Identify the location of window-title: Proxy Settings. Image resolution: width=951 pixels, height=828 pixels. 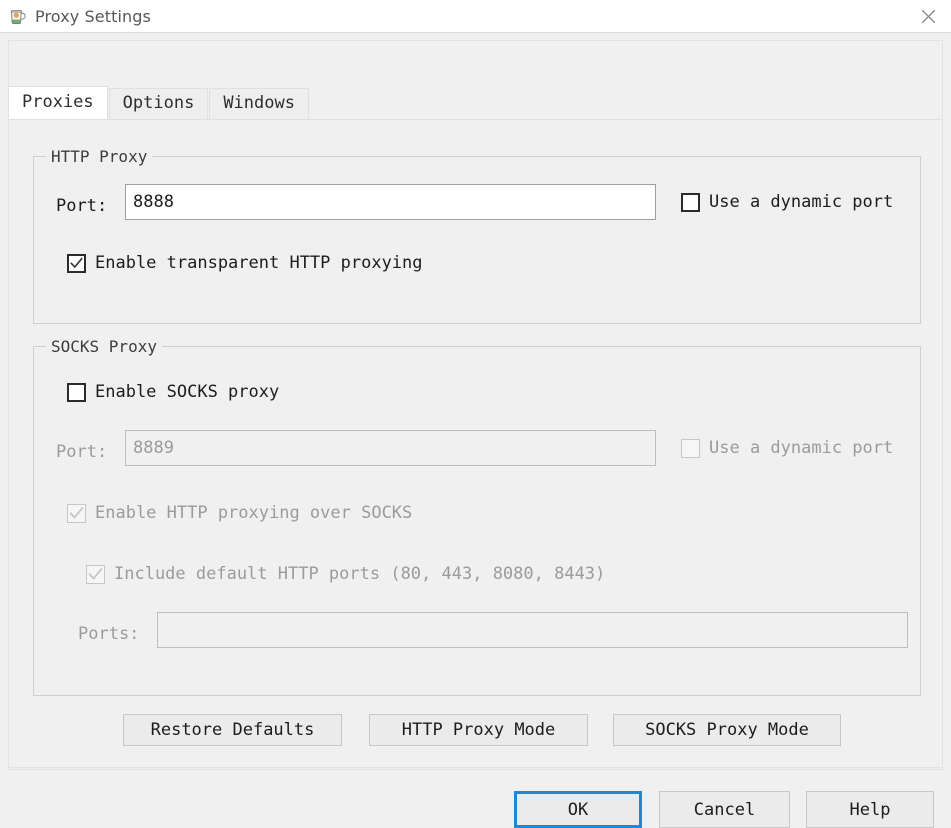
(93, 16).